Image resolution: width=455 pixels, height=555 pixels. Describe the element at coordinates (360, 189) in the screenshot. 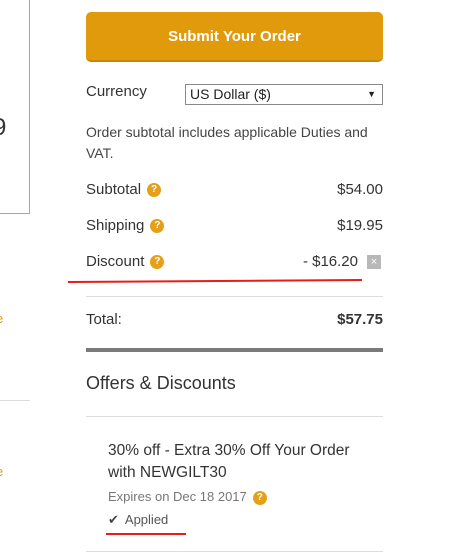

I see `subtotal-value: $54.00` at that location.